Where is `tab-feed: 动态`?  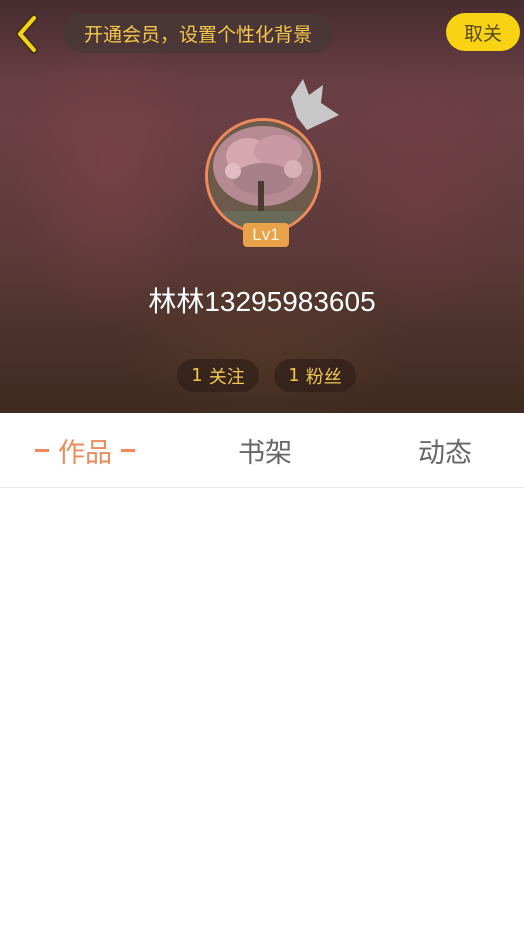
tab-feed: 动态 is located at coordinates (445, 450).